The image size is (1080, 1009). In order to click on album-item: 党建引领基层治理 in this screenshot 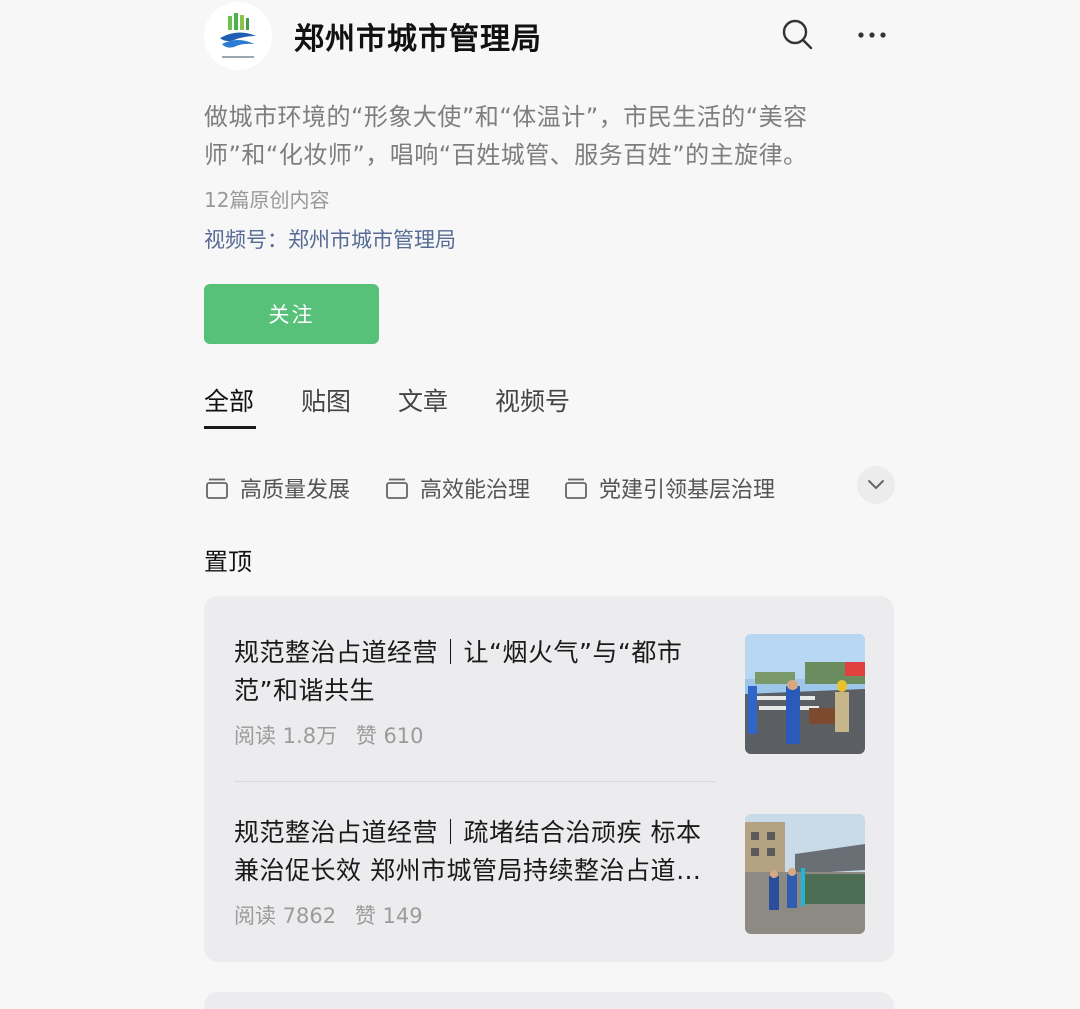, I will do `click(669, 488)`.